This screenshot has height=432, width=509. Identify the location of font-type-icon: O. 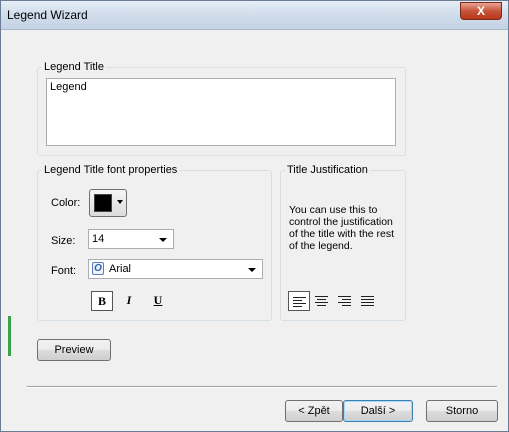
(98, 268).